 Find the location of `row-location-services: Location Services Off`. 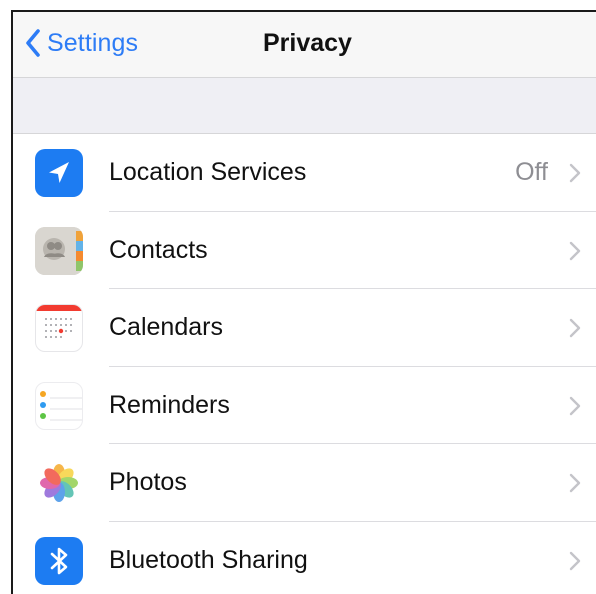

row-location-services: Location Services Off is located at coordinates (304, 173).